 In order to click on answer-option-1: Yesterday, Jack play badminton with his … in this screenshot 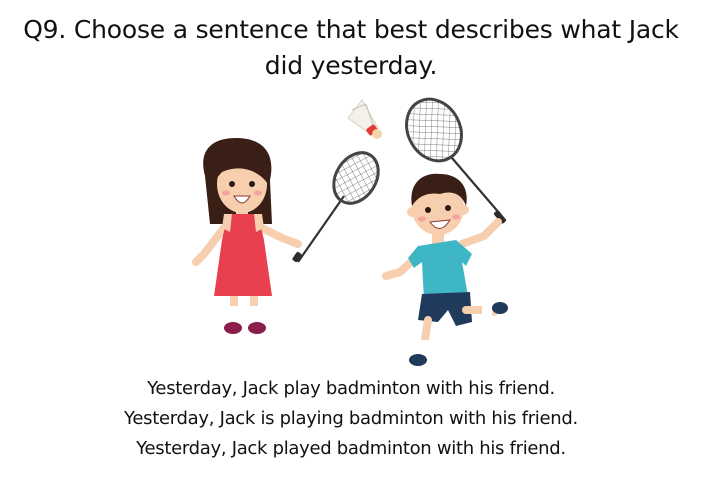, I will do `click(351, 389)`.